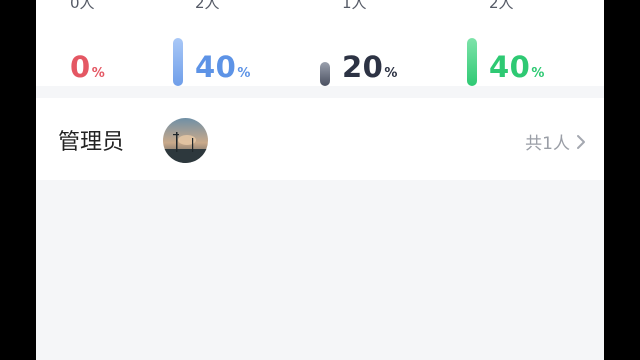 The image size is (640, 360). I want to click on stat-card-1: 0人 0%, so click(130, 43).